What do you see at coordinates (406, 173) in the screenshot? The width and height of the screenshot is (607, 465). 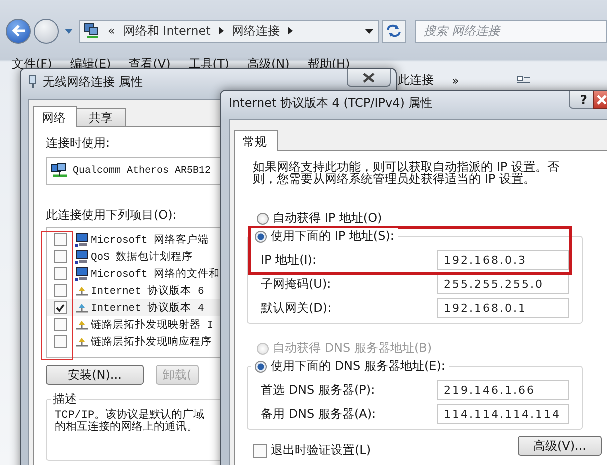 I see `intro-text: 如果网络支持此功能，则可以获取自动指派的 IP 设置。否则，您需要从网络系统管理员处获得适当的 IP 设置。` at bounding box center [406, 173].